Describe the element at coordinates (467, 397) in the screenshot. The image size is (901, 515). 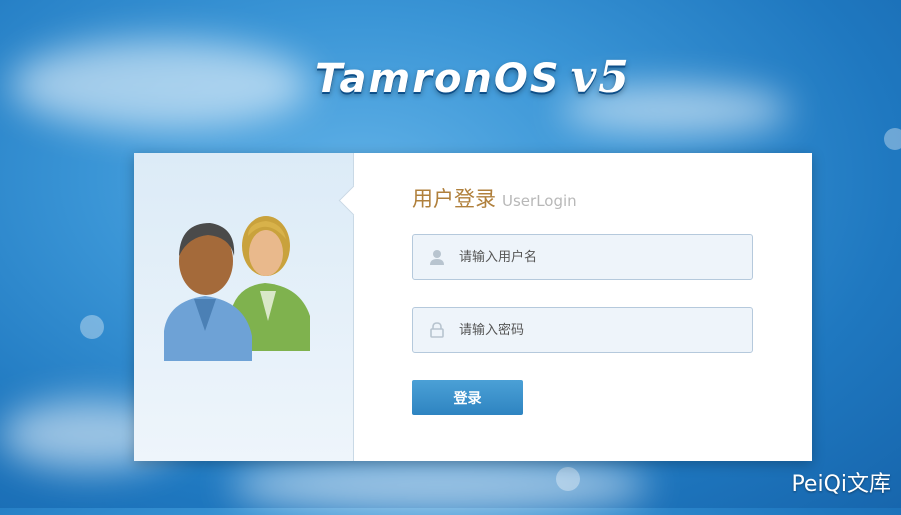
I see `login-button: 登录` at that location.